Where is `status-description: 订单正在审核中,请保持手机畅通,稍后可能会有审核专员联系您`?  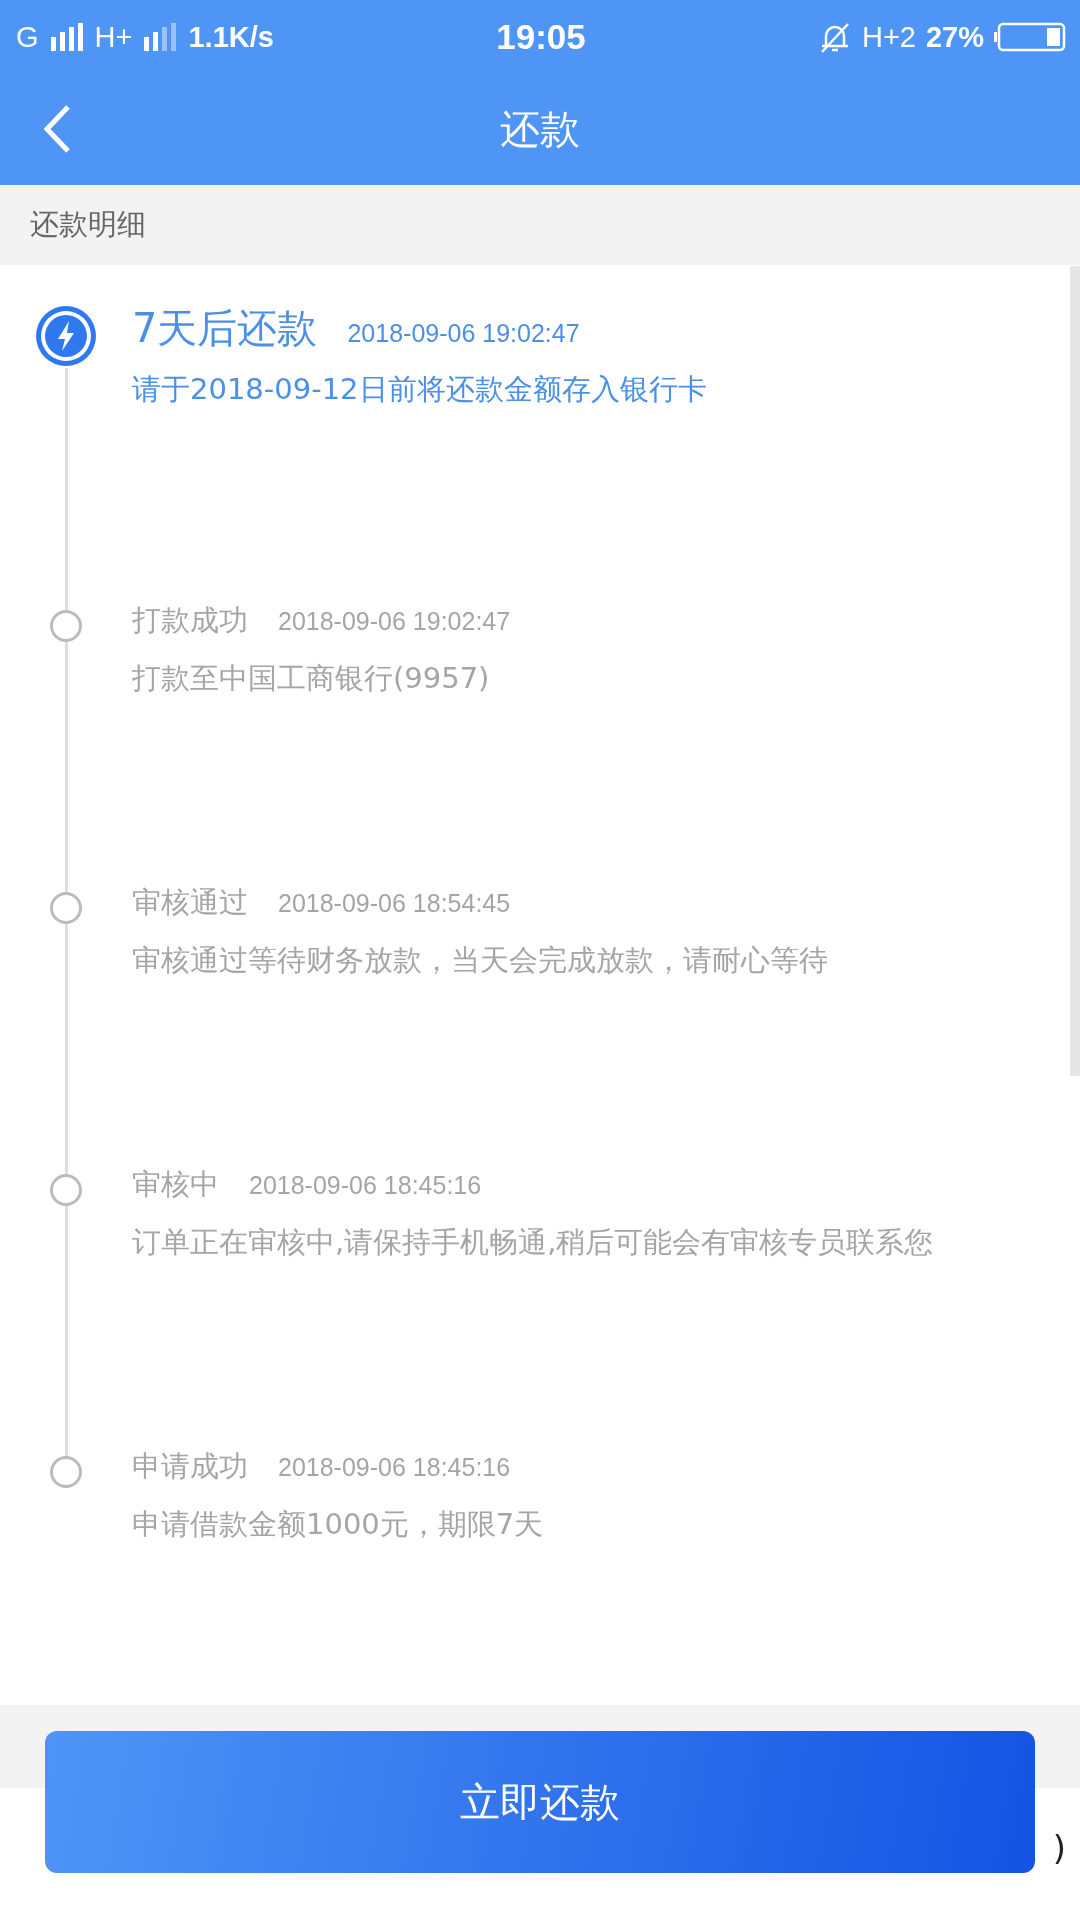
status-description: 订单正在审核中,请保持手机畅通,稍后可能会有审核专员联系您 is located at coordinates (533, 1242).